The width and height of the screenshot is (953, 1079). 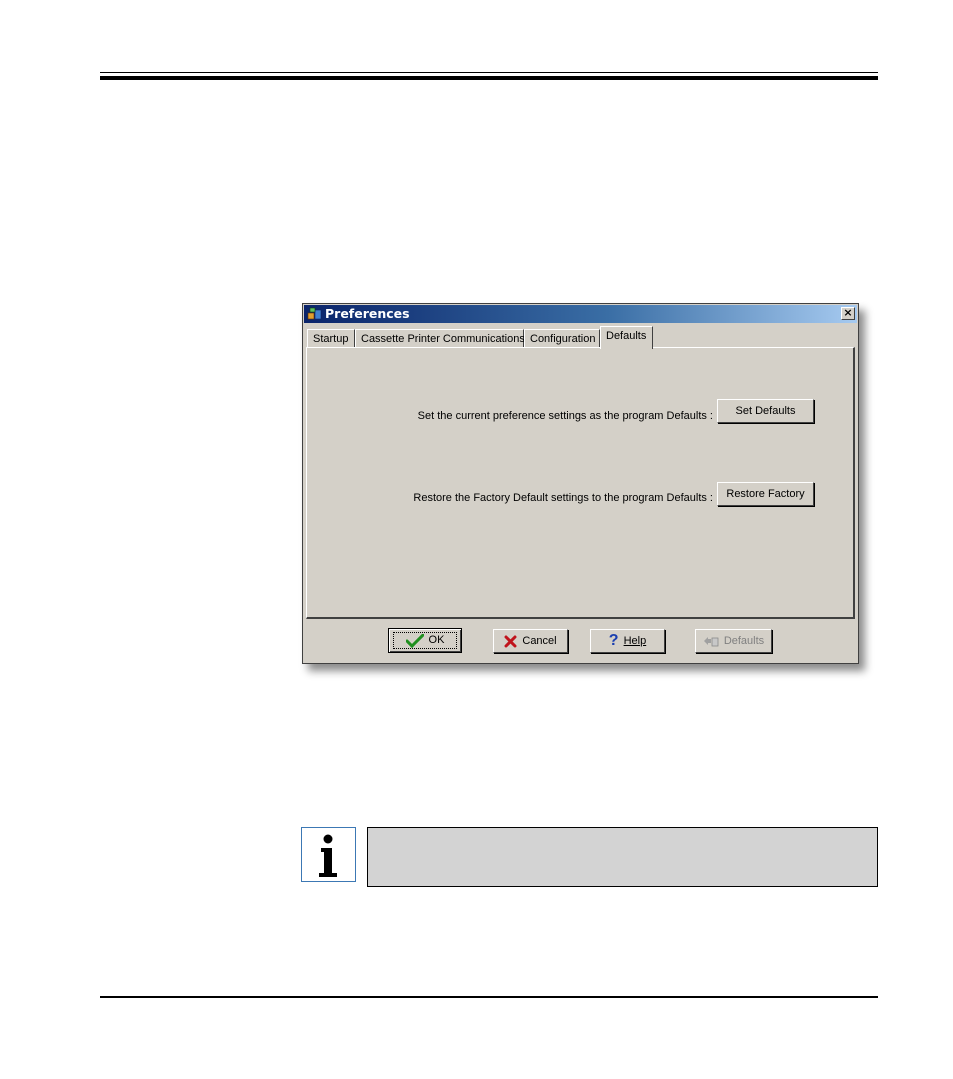 I want to click on info-icon, so click(x=328, y=855).